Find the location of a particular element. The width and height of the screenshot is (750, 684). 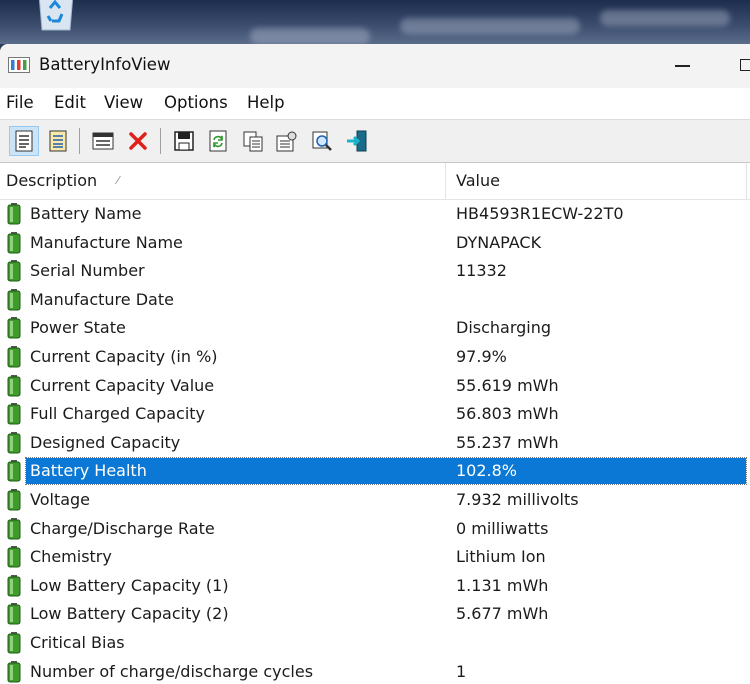

window-title: BatteryInfoView is located at coordinates (104, 64).